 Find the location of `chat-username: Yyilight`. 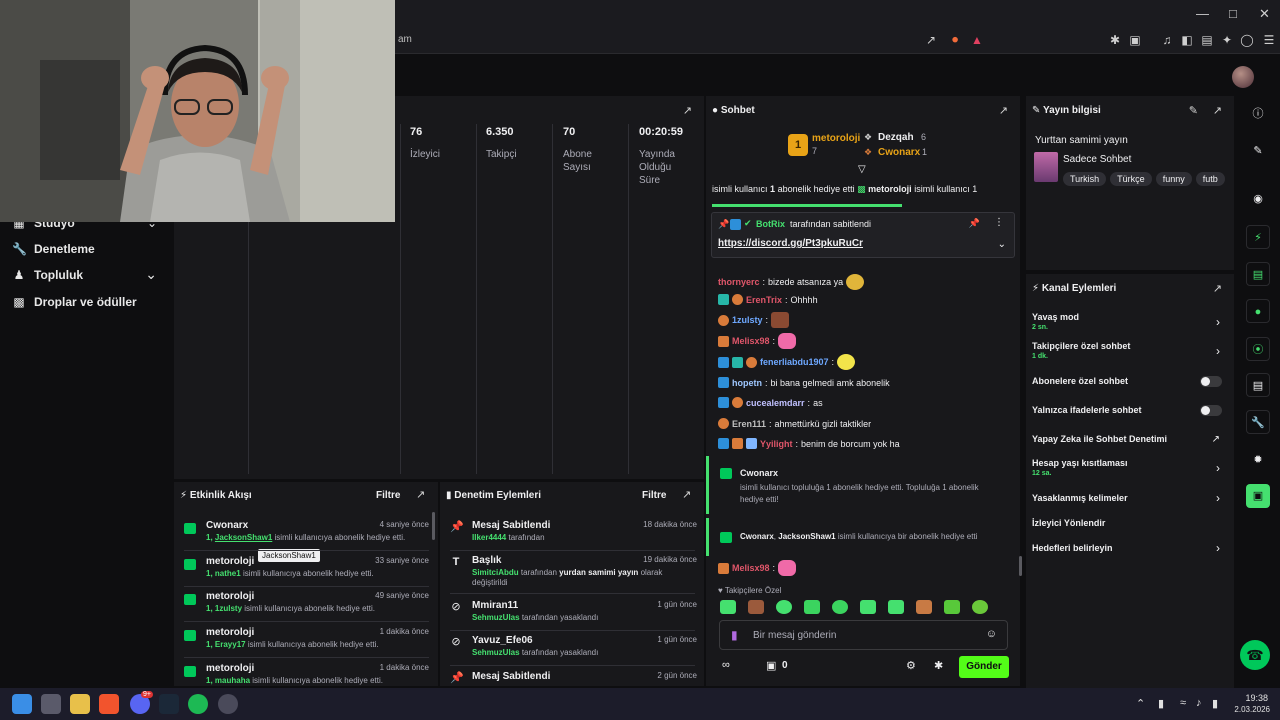

chat-username: Yyilight is located at coordinates (776, 444).